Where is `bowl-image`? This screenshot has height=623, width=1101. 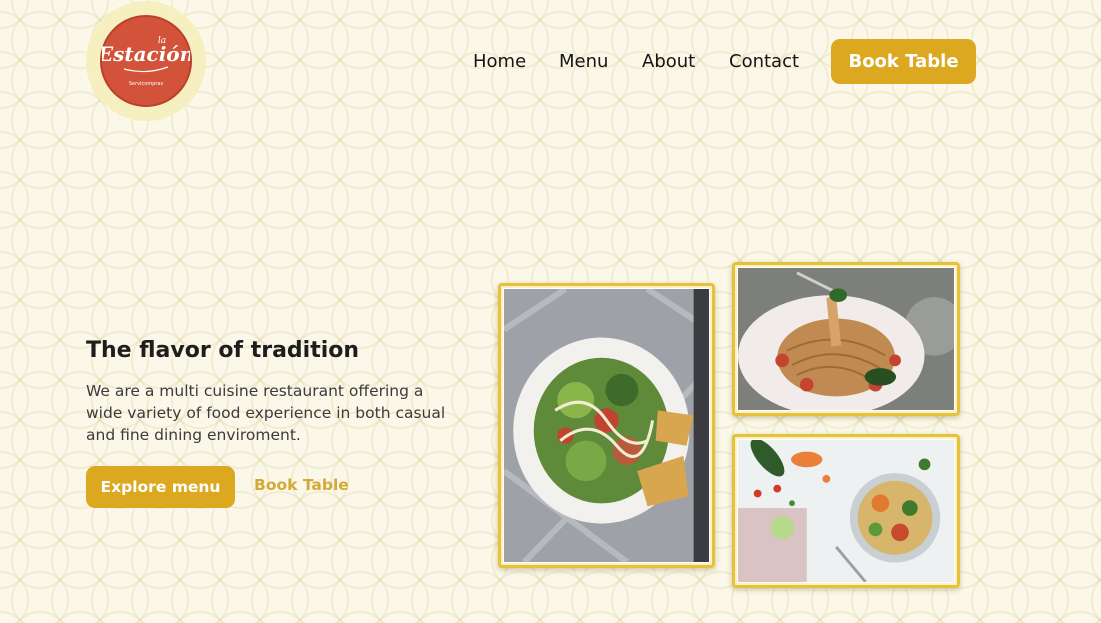
bowl-image is located at coordinates (846, 511).